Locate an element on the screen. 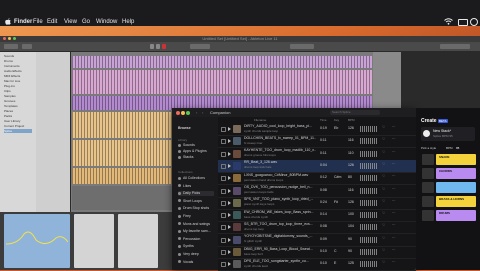  menu-go: Go is located at coordinates (86, 22).